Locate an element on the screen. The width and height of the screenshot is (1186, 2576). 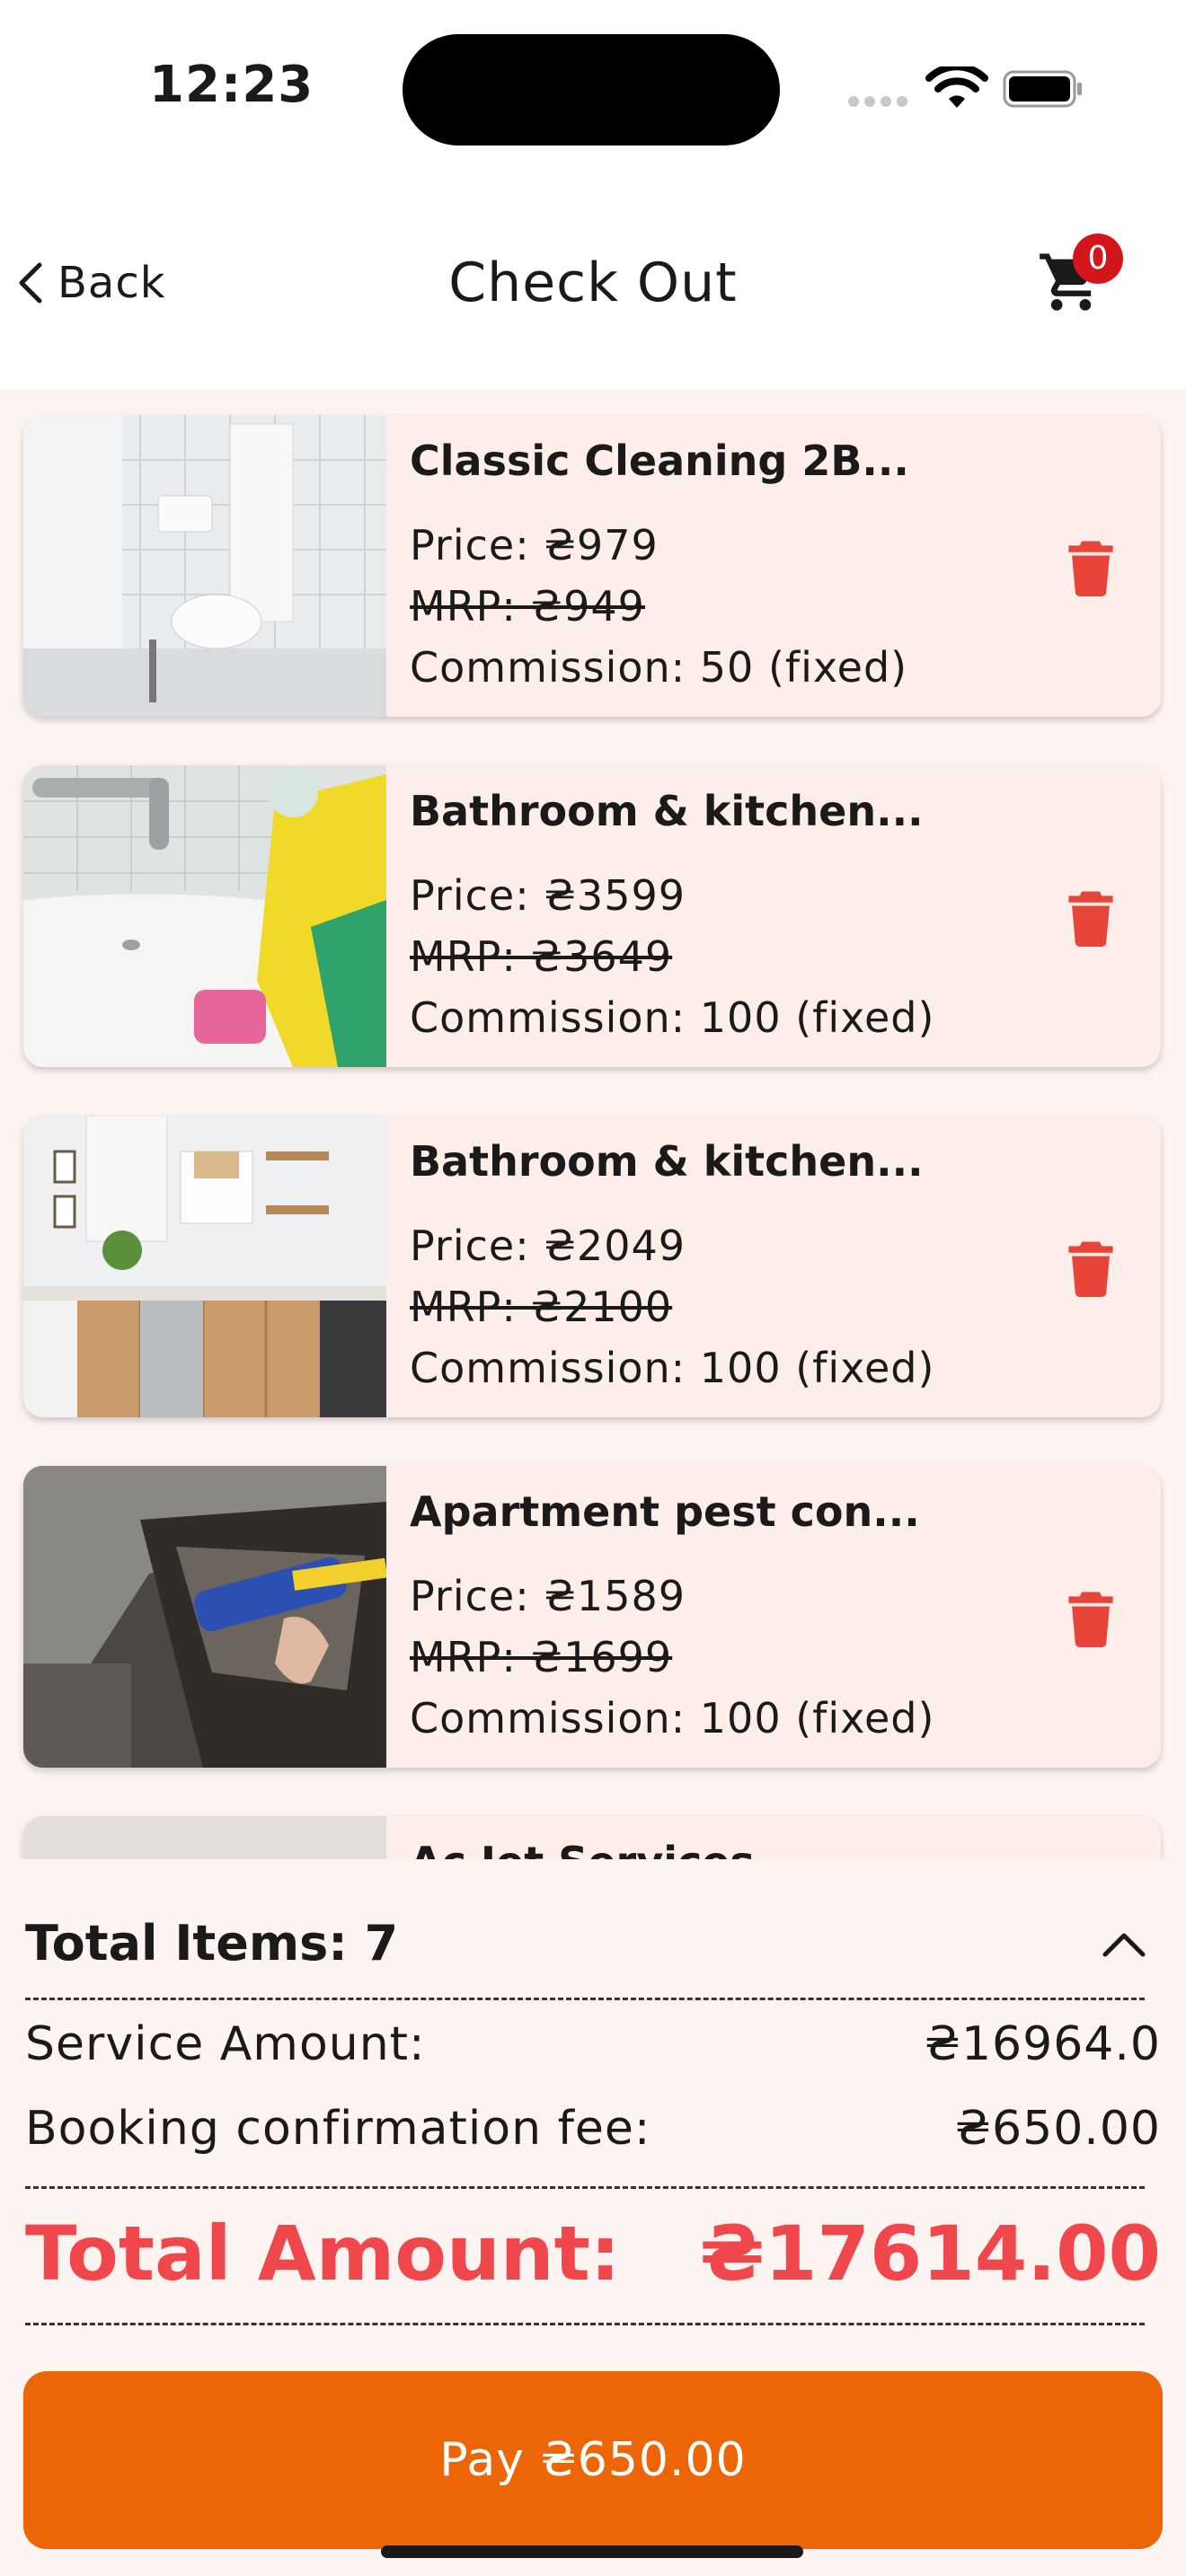
item-mrp: MRP: ₴2100 is located at coordinates (541, 1307).